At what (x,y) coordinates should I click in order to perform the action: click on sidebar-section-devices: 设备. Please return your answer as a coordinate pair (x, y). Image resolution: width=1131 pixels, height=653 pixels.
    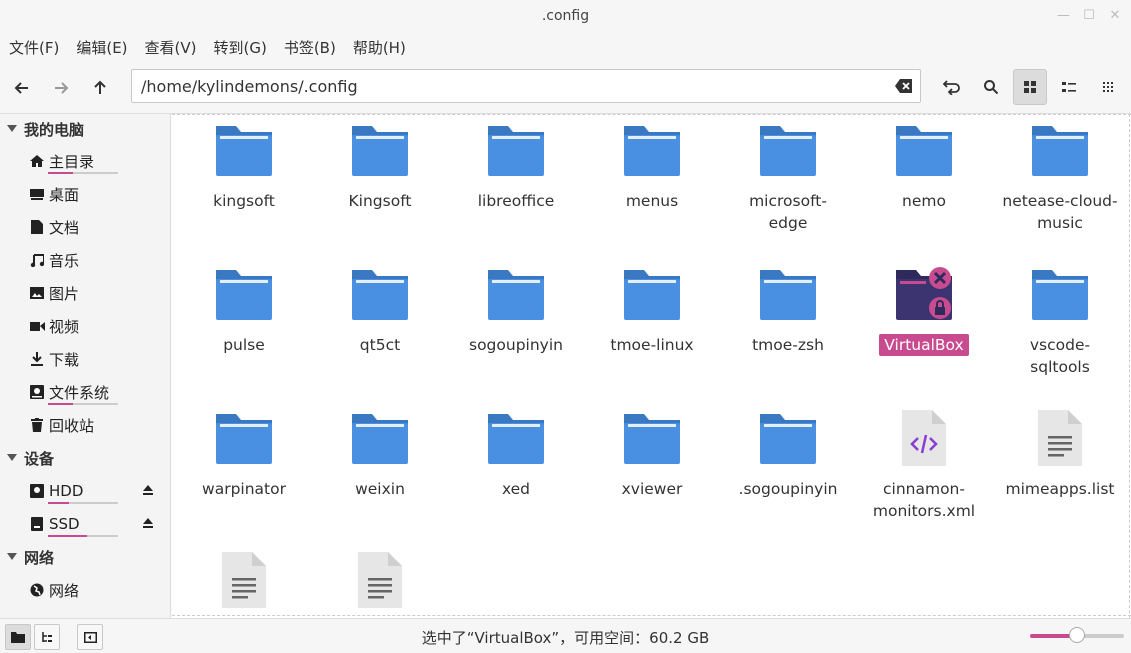
    Looking at the image, I should click on (27, 458).